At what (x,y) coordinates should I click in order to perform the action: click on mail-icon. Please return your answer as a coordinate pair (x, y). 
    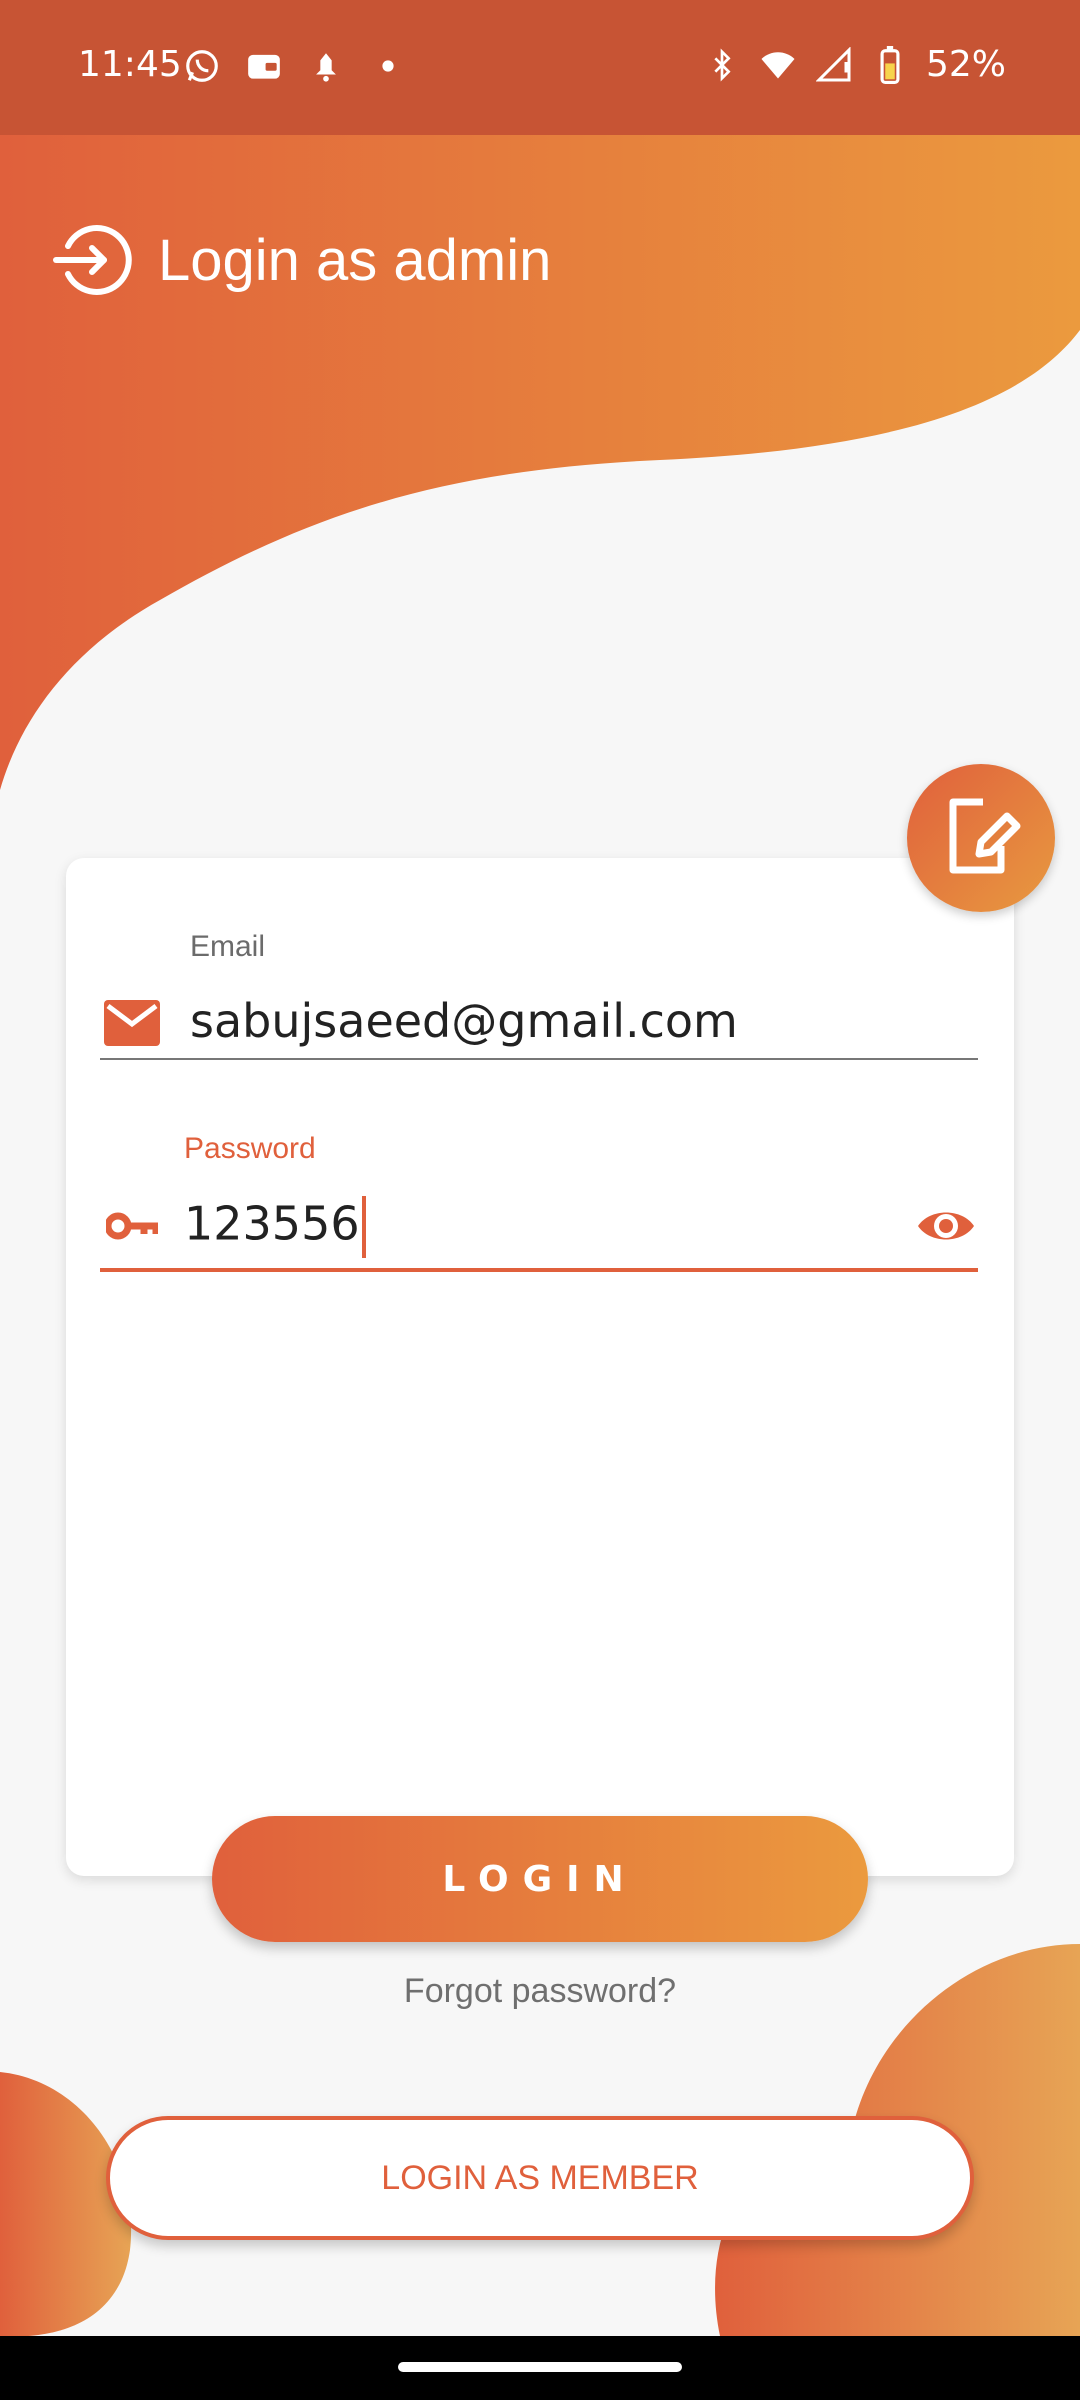
    Looking at the image, I should click on (132, 1025).